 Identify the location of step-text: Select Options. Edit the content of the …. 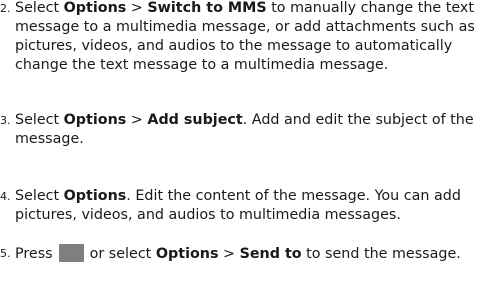
(249, 206).